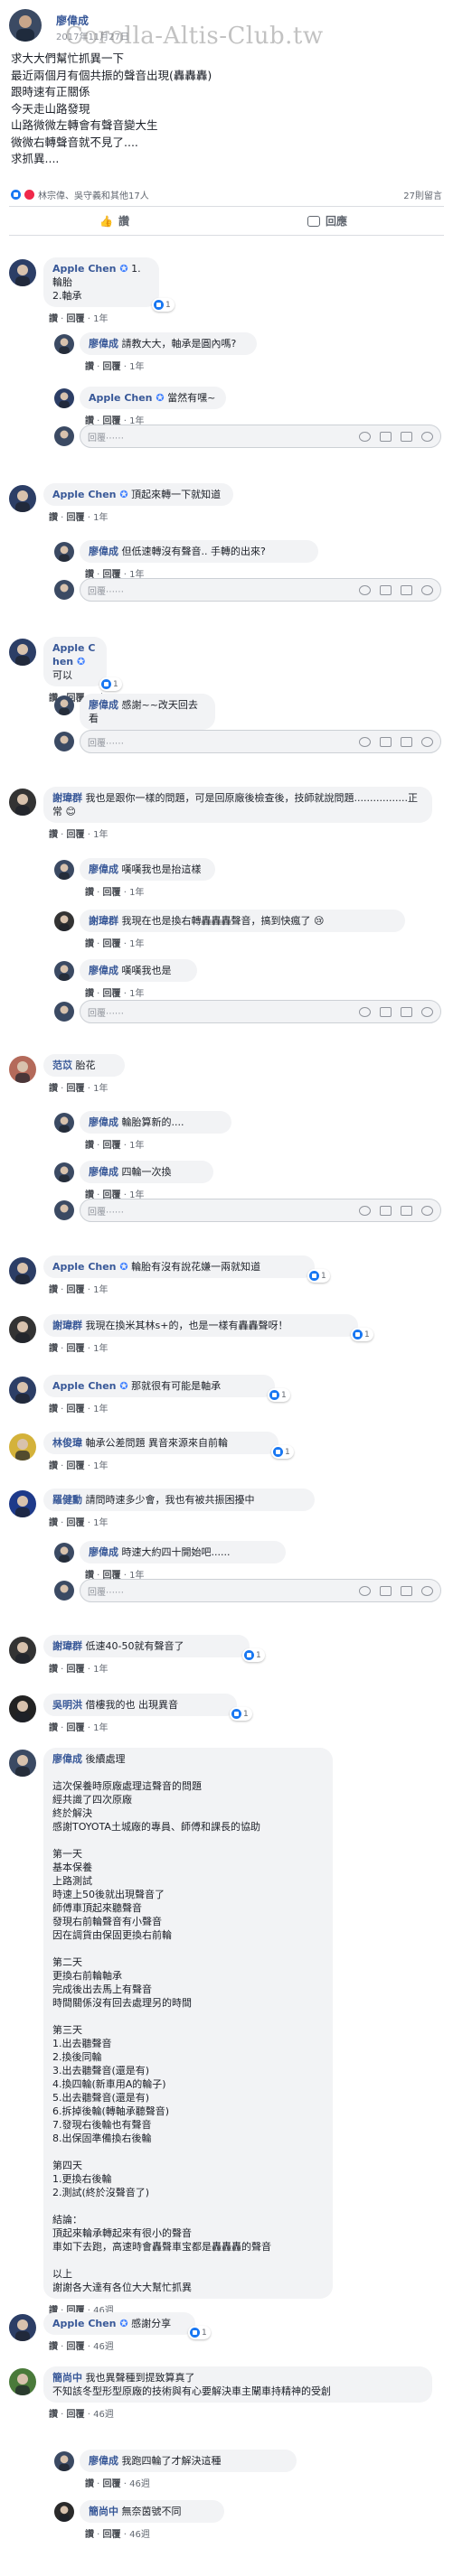 The image size is (453, 2576). I want to click on author-avatar, so click(26, 25).